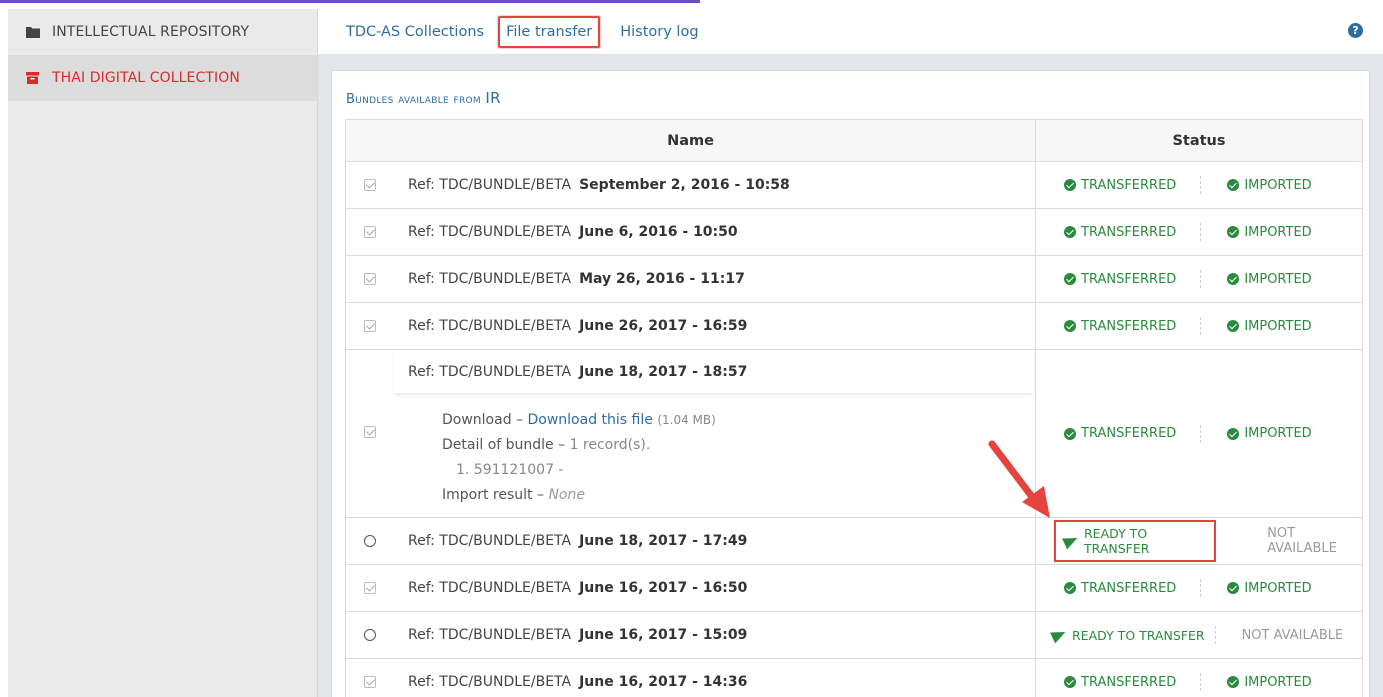 This screenshot has width=1383, height=697. What do you see at coordinates (590, 420) in the screenshot?
I see `download-file-link: Download this file` at bounding box center [590, 420].